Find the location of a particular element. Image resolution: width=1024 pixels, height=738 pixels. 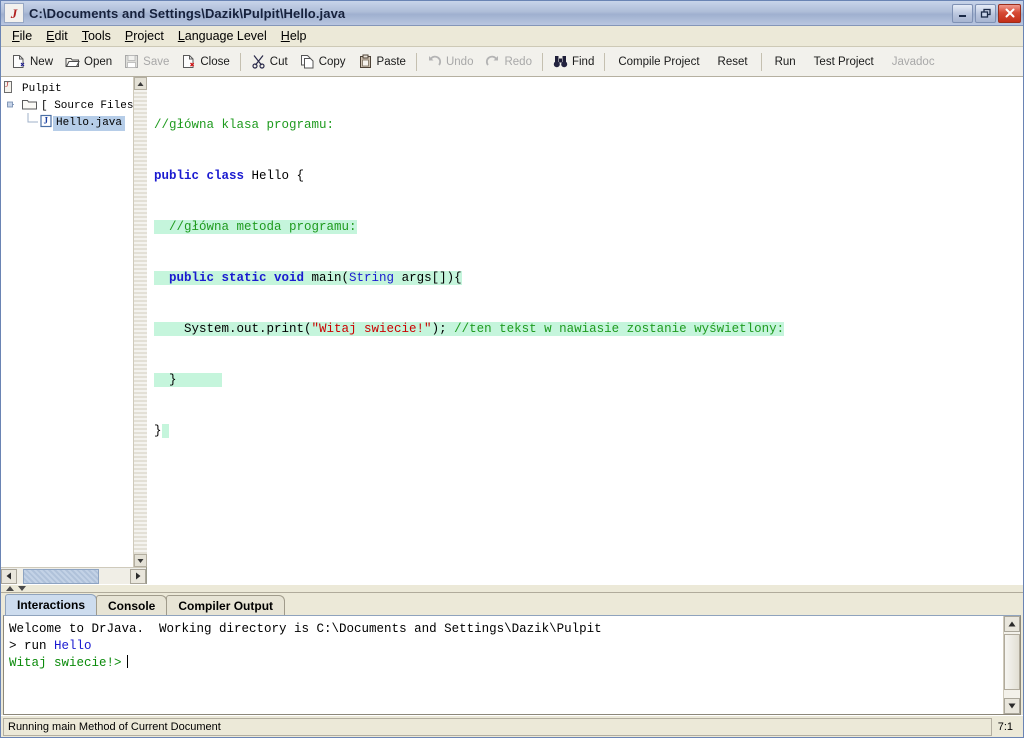

tree-scroll-up-icon is located at coordinates (140, 83).